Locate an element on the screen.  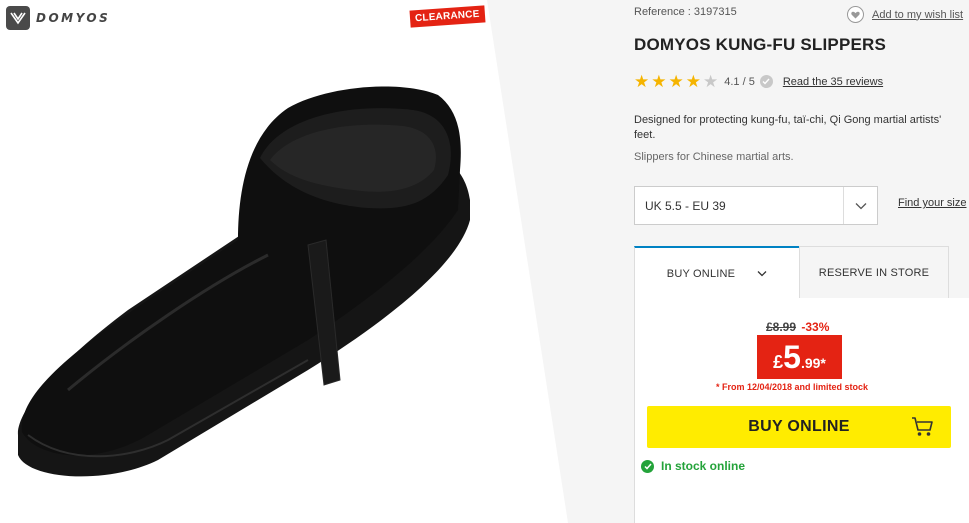
current-price: £ 5 .99* is located at coordinates (799, 357).